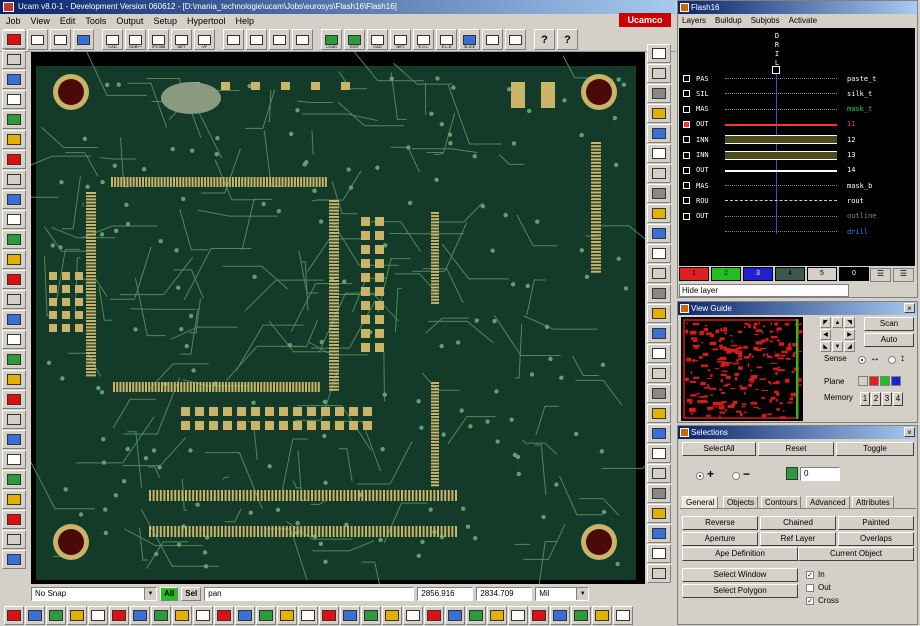  What do you see at coordinates (728, 20) in the screenshot?
I see `menu-buildup: Buildup` at bounding box center [728, 20].